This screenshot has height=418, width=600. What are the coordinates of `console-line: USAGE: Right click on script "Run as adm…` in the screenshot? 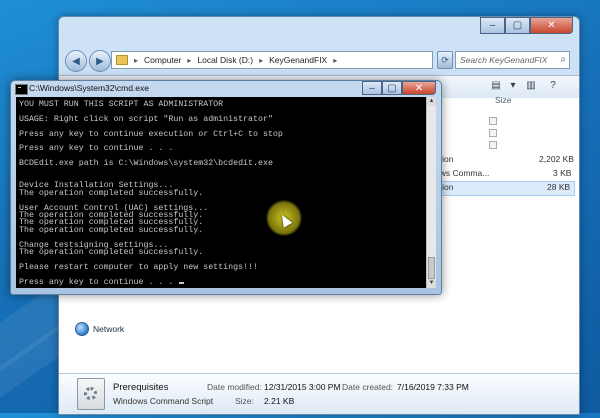 It's located at (146, 119).